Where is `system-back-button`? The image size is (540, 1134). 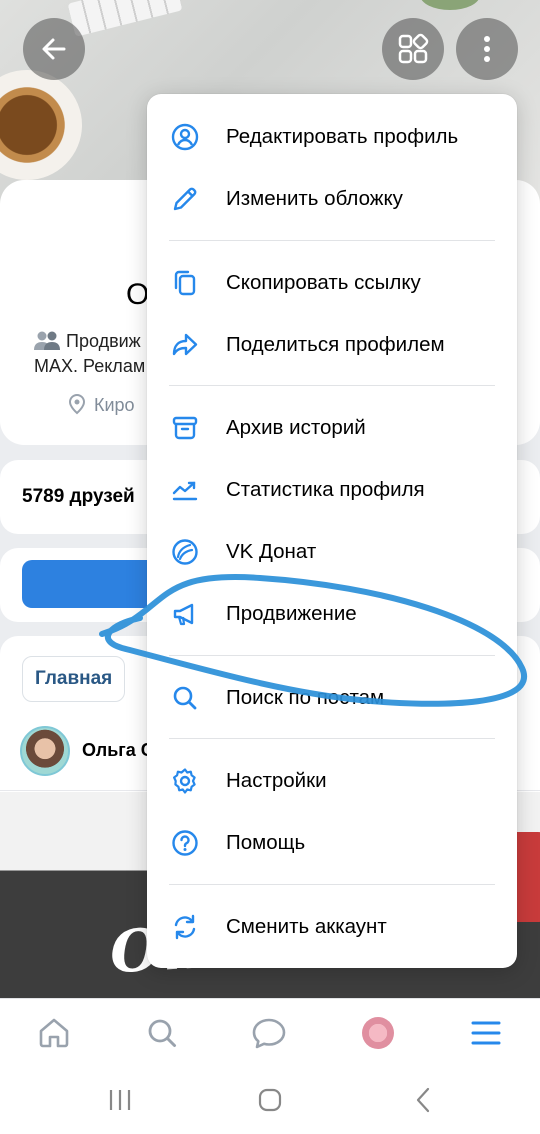
system-back-button is located at coordinates (423, 1100).